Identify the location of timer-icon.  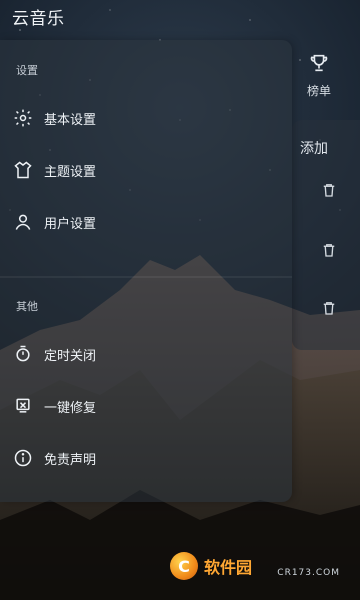
(23, 354).